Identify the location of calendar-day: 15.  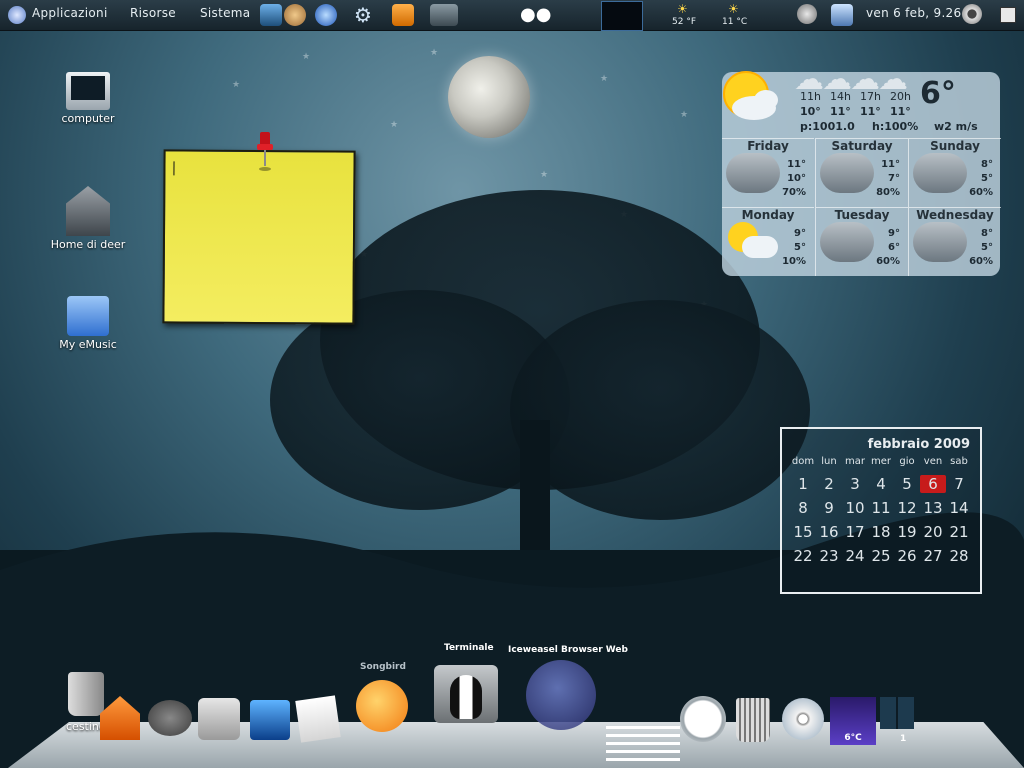
(803, 532).